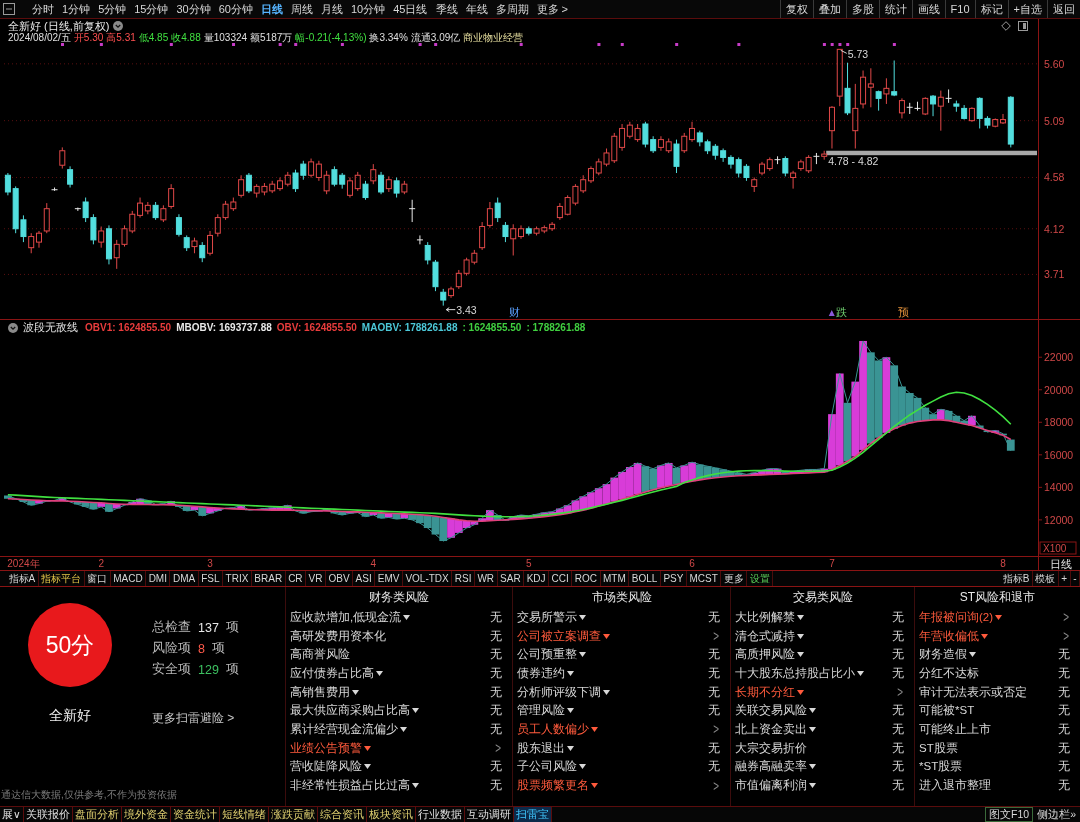 This screenshot has width=1080, height=822. Describe the element at coordinates (435, 37) in the screenshot. I see `quote-field: 流通3.09亿` at that location.